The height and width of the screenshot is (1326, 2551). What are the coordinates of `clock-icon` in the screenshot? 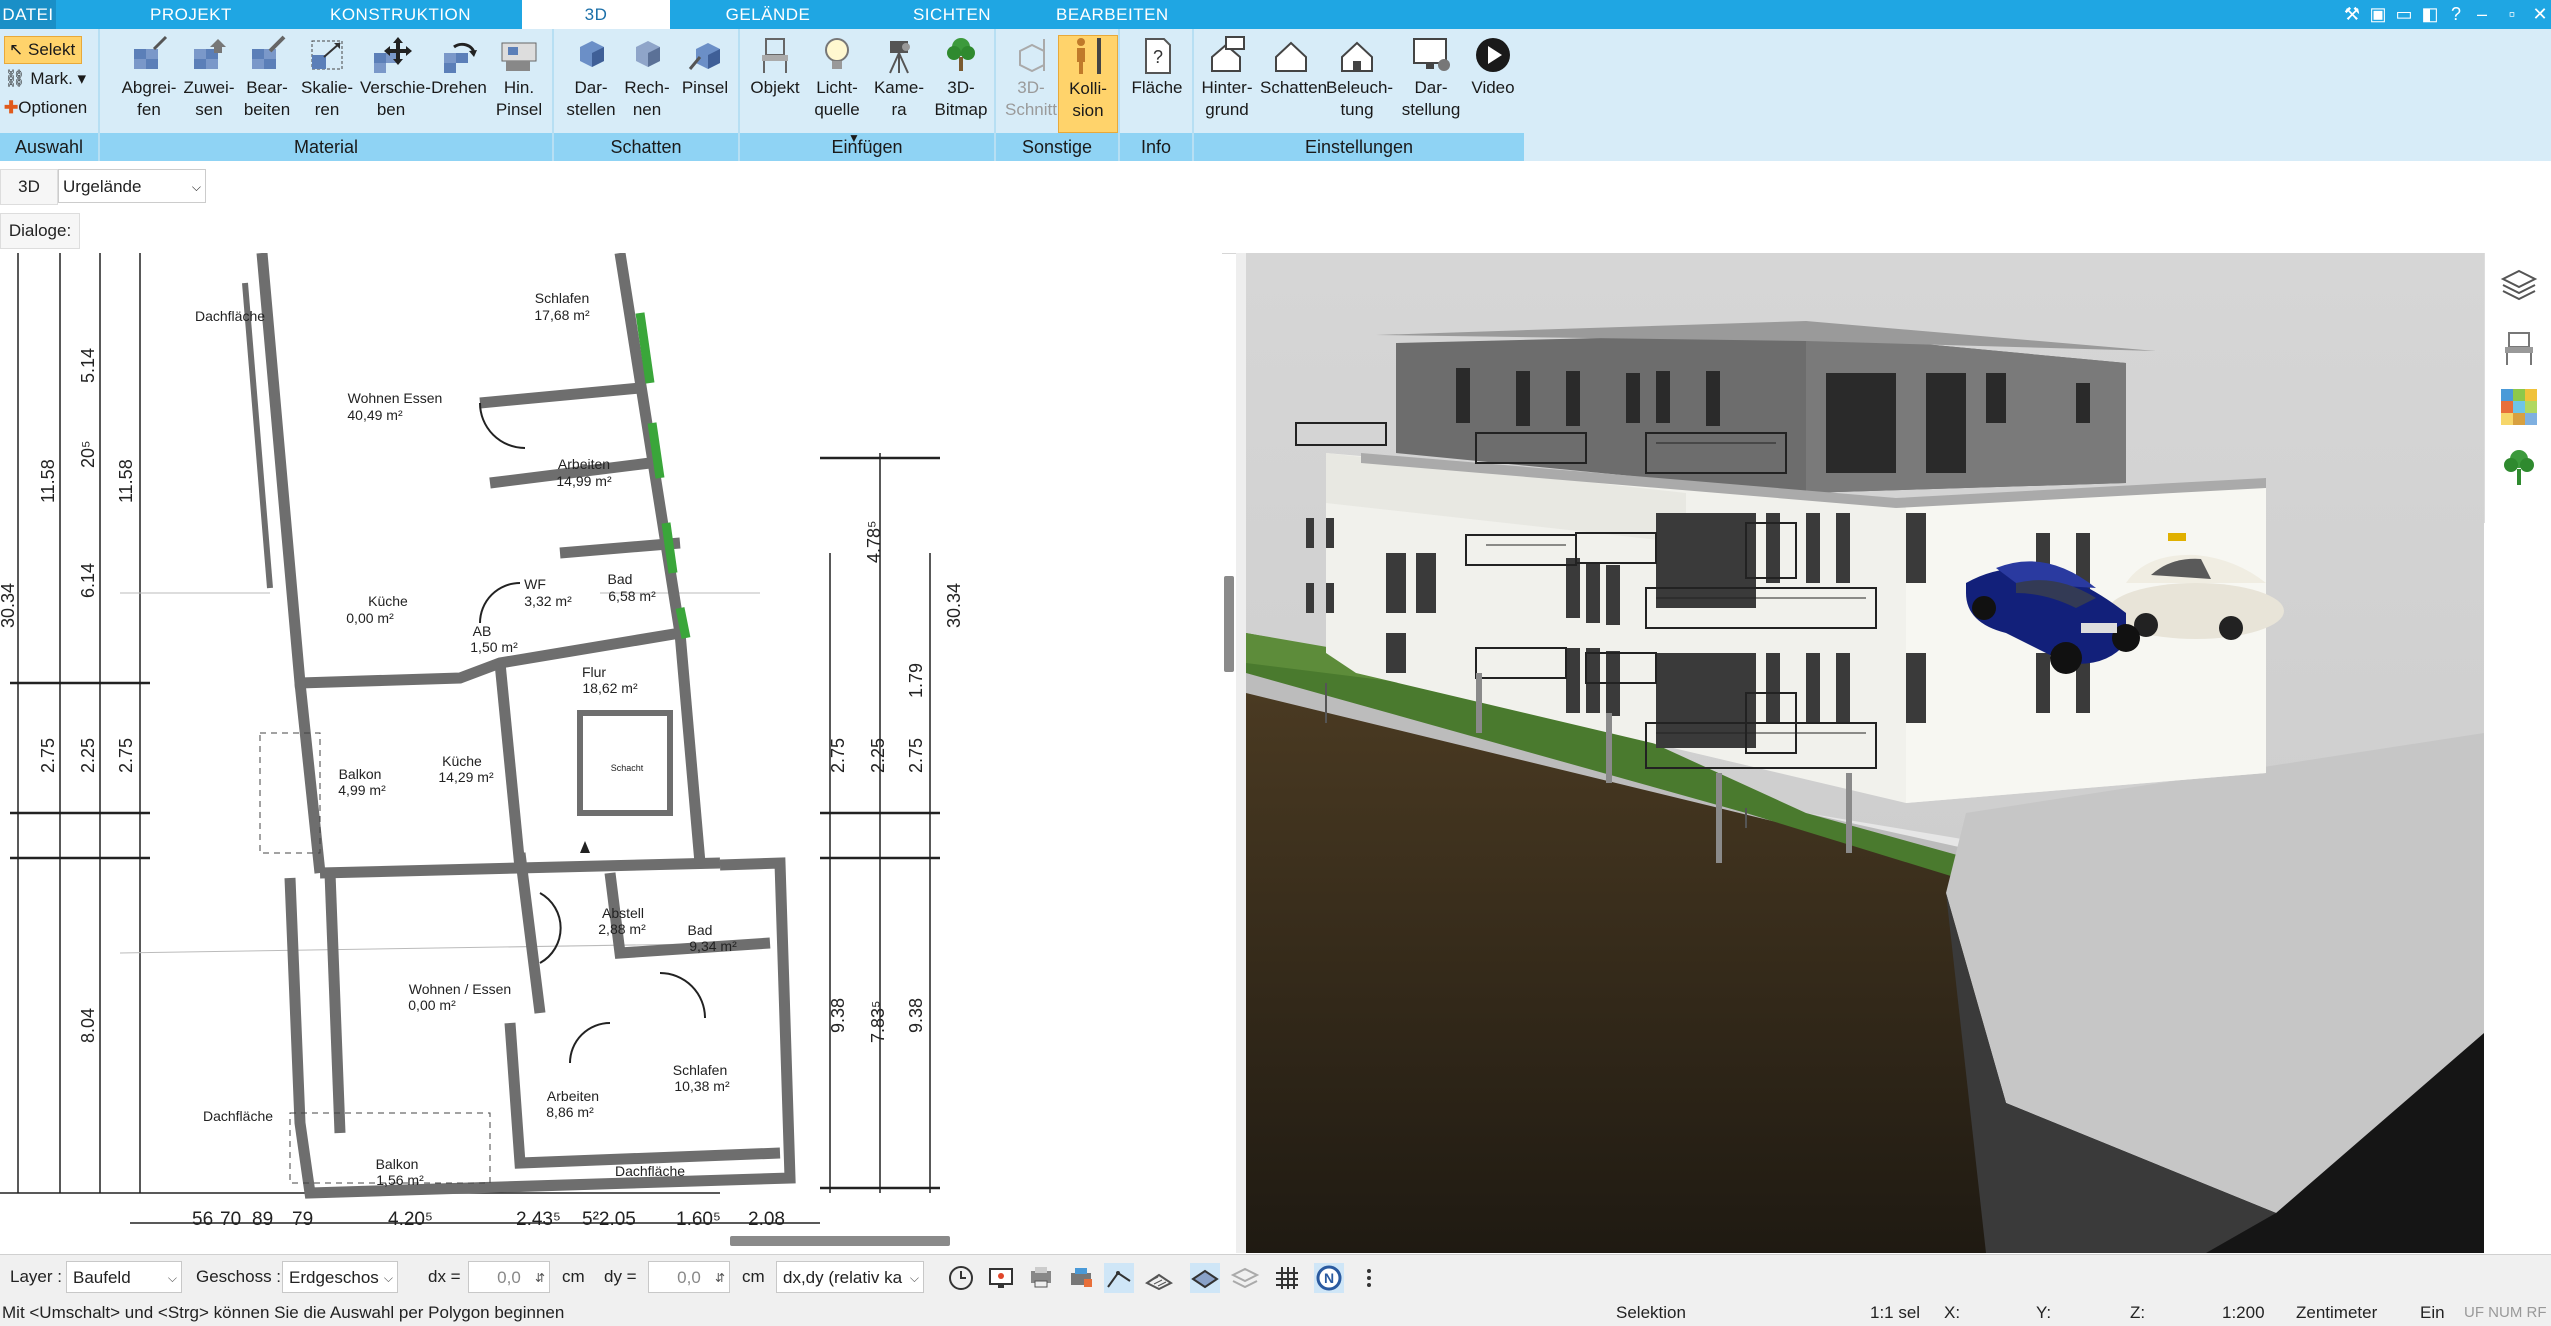 It's located at (961, 1278).